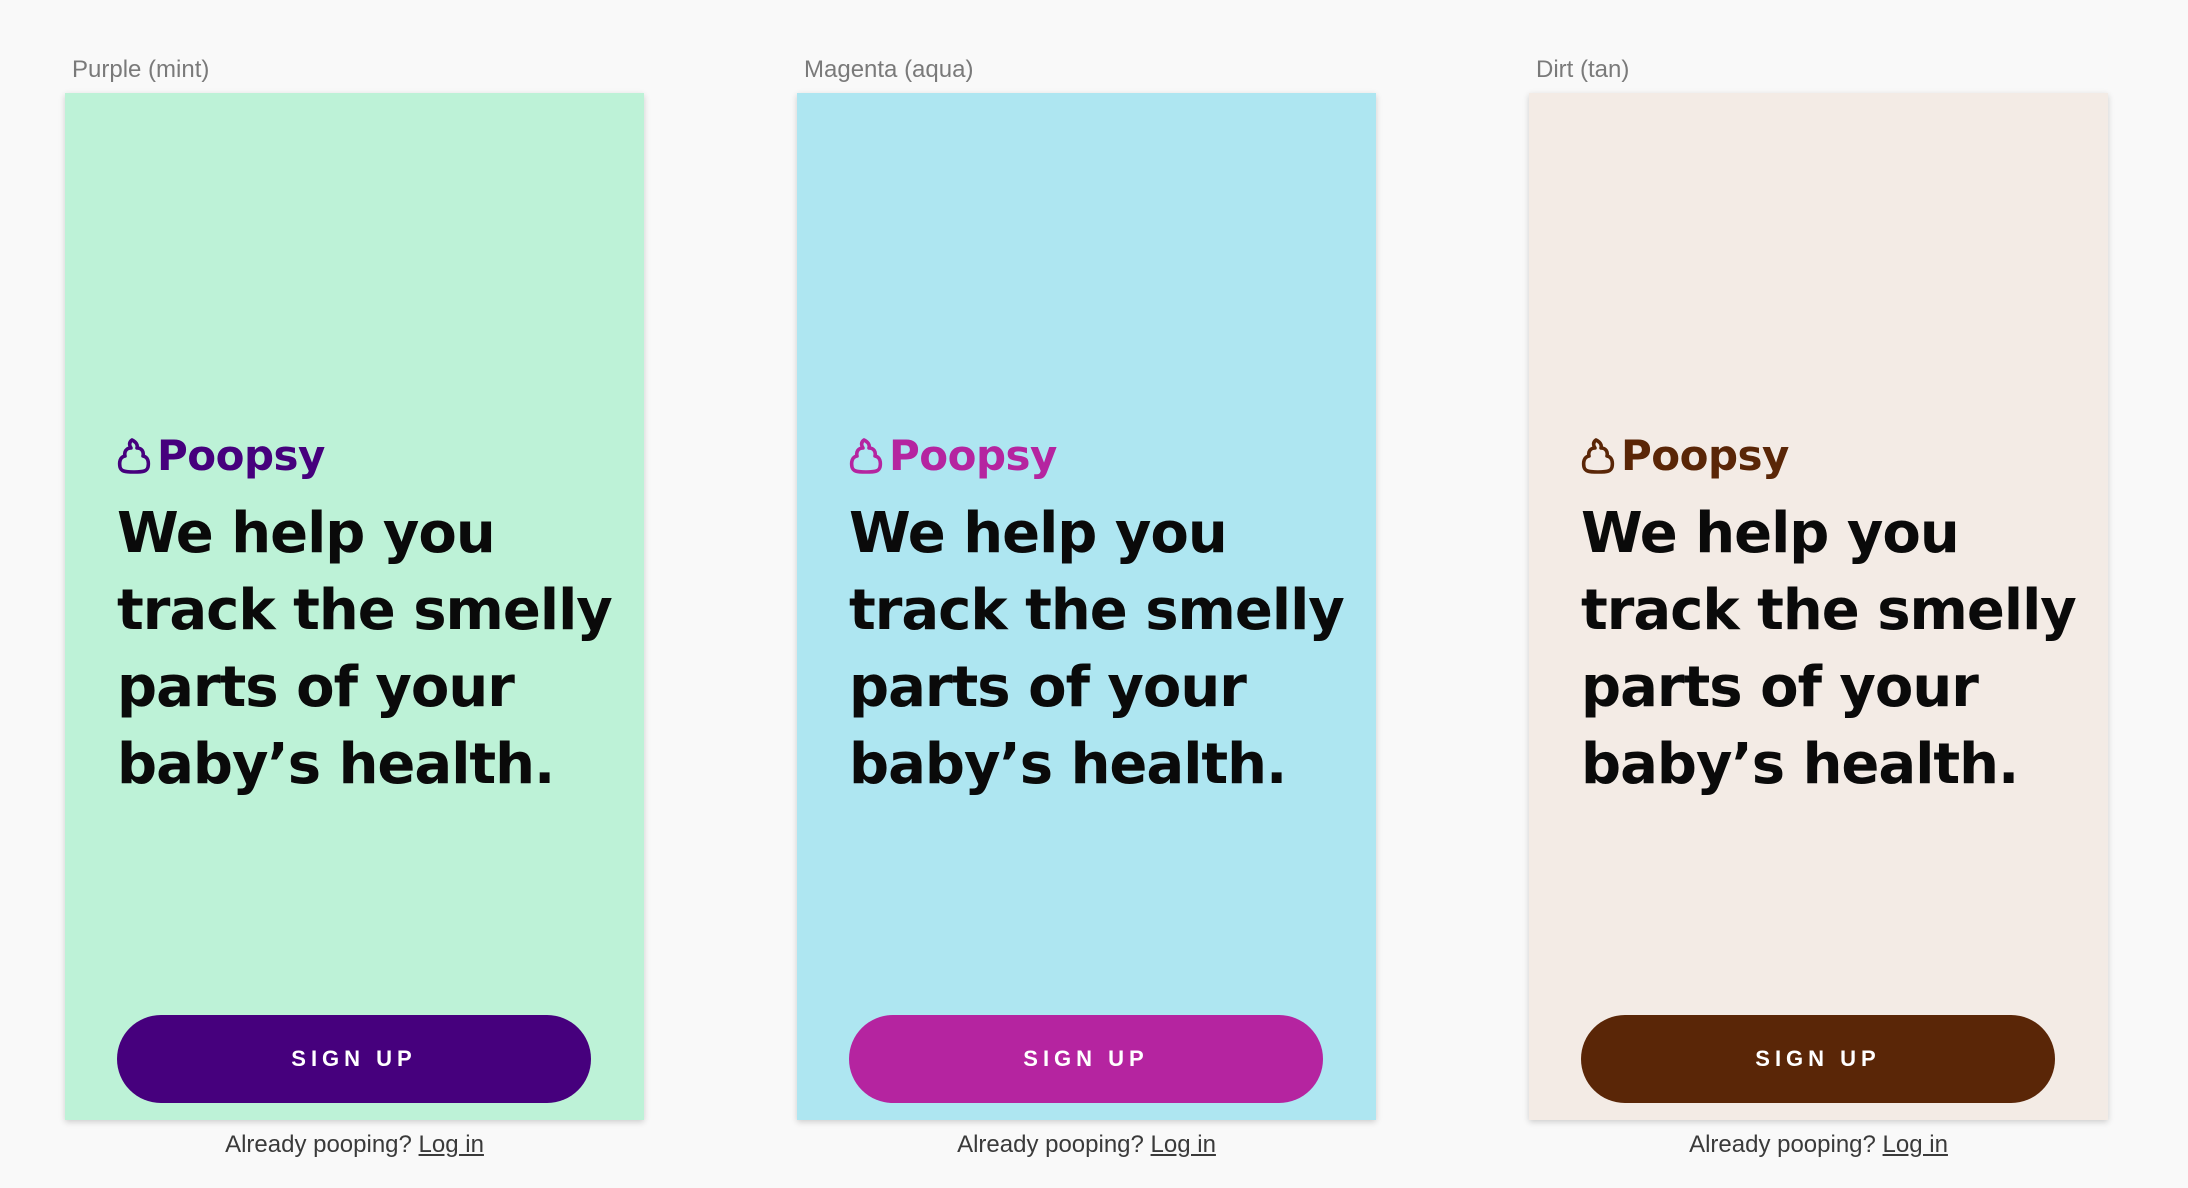 The height and width of the screenshot is (1188, 2188). What do you see at coordinates (1583, 69) in the screenshot?
I see `artboard-label: Dirt (tan)` at bounding box center [1583, 69].